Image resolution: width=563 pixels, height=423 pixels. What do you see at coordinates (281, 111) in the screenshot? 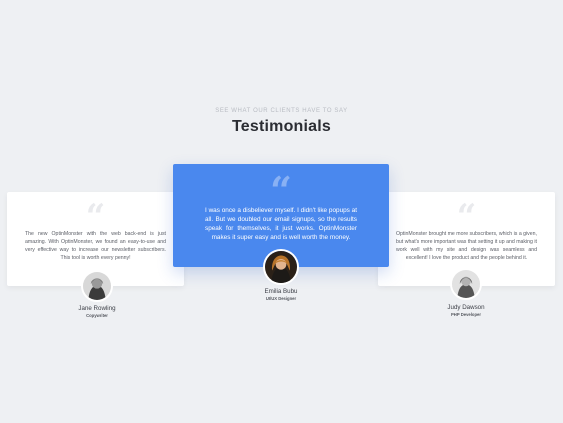
I see `section-eyebrow: SEE WHAT OUR CLIENTS HAVE TO SAY` at bounding box center [281, 111].